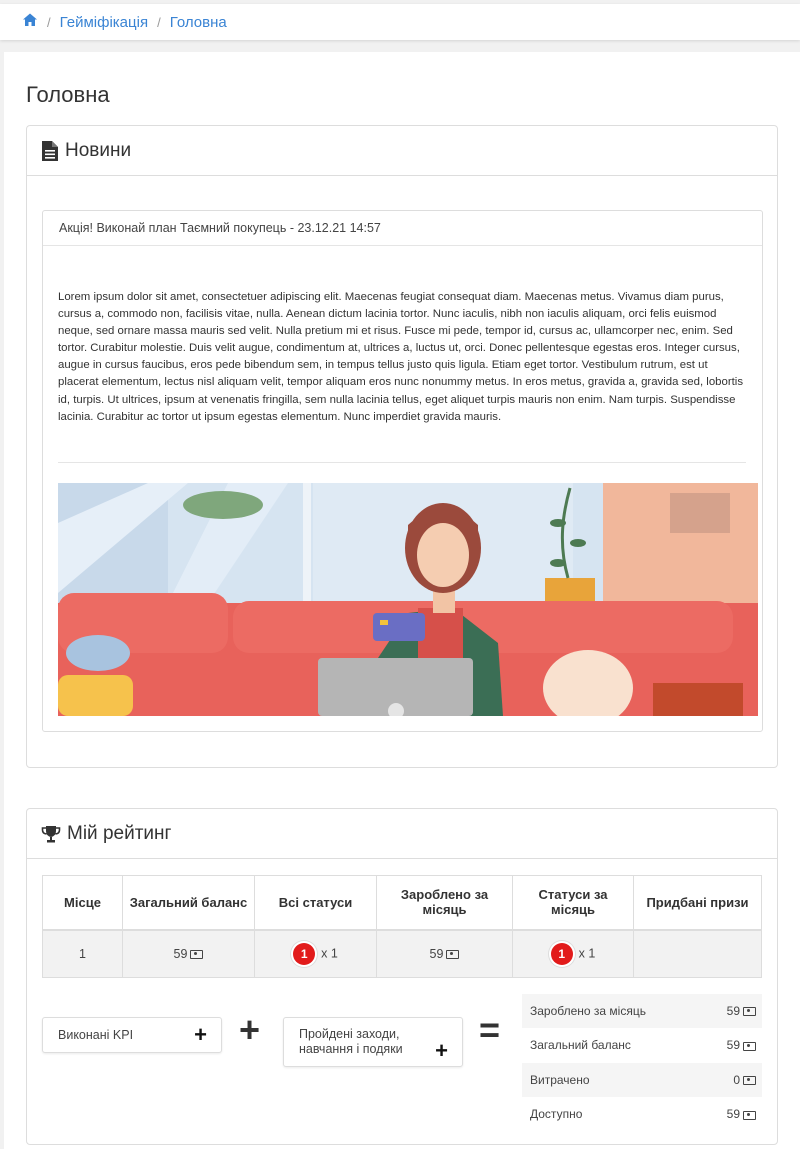  What do you see at coordinates (402, 834) in the screenshot?
I see `rating-panel-header: Мій рейтинг` at bounding box center [402, 834].